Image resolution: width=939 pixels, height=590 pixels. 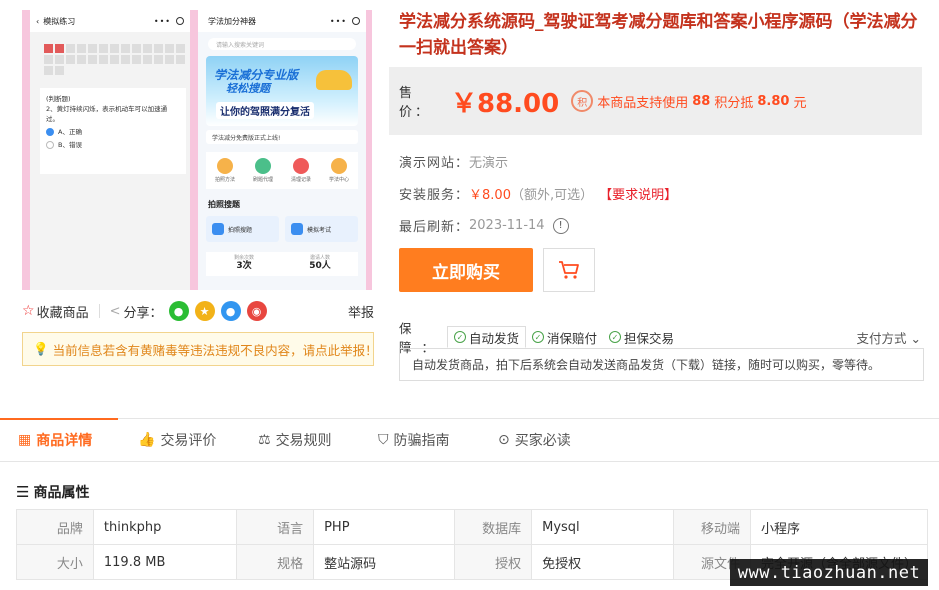 I want to click on tab-reviews: 👍 交易评价, so click(x=177, y=440).